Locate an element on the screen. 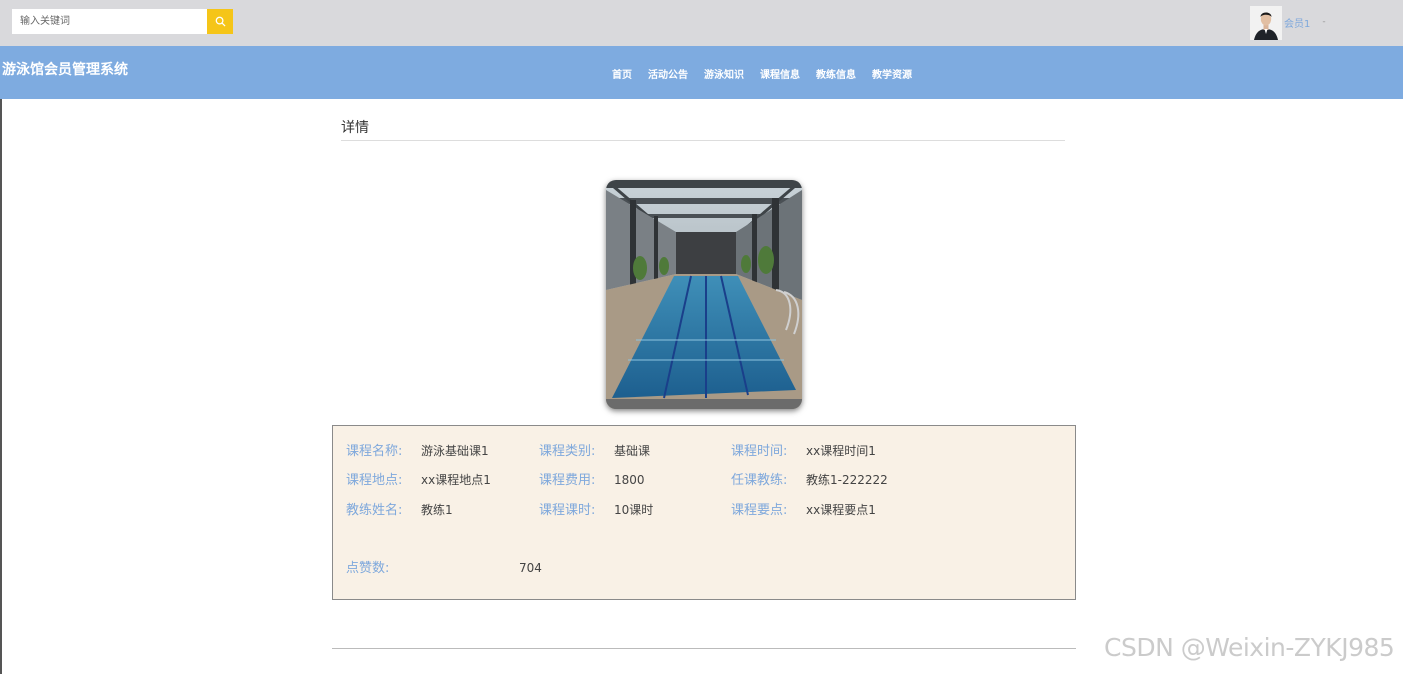 This screenshot has width=1403, height=674. search-bar is located at coordinates (122, 21).